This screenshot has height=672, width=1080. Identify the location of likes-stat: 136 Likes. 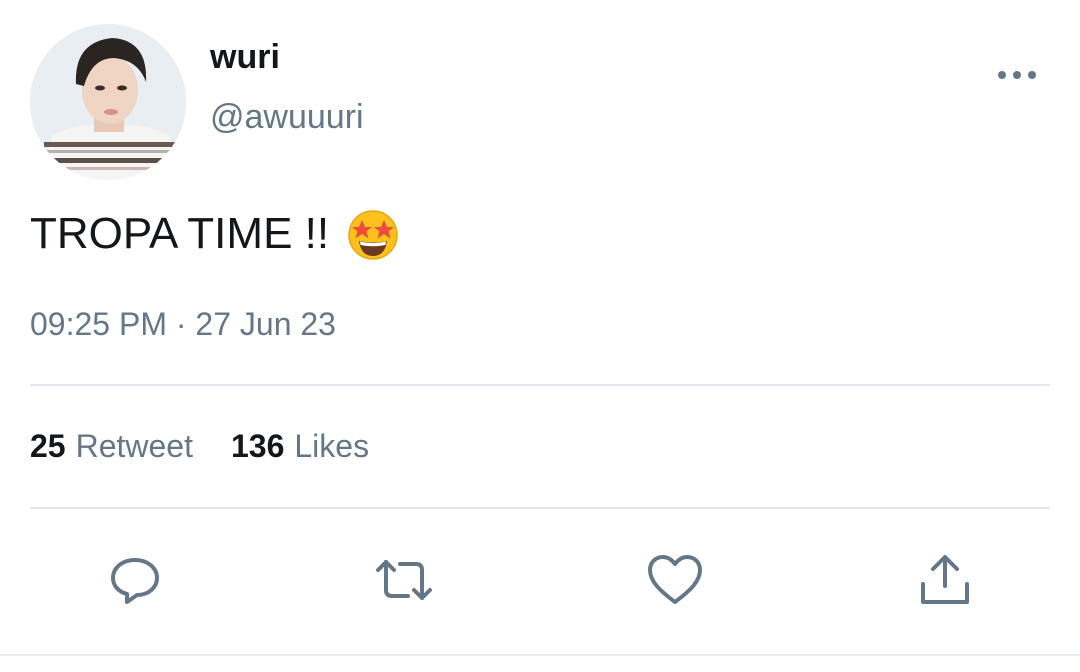
(300, 446).